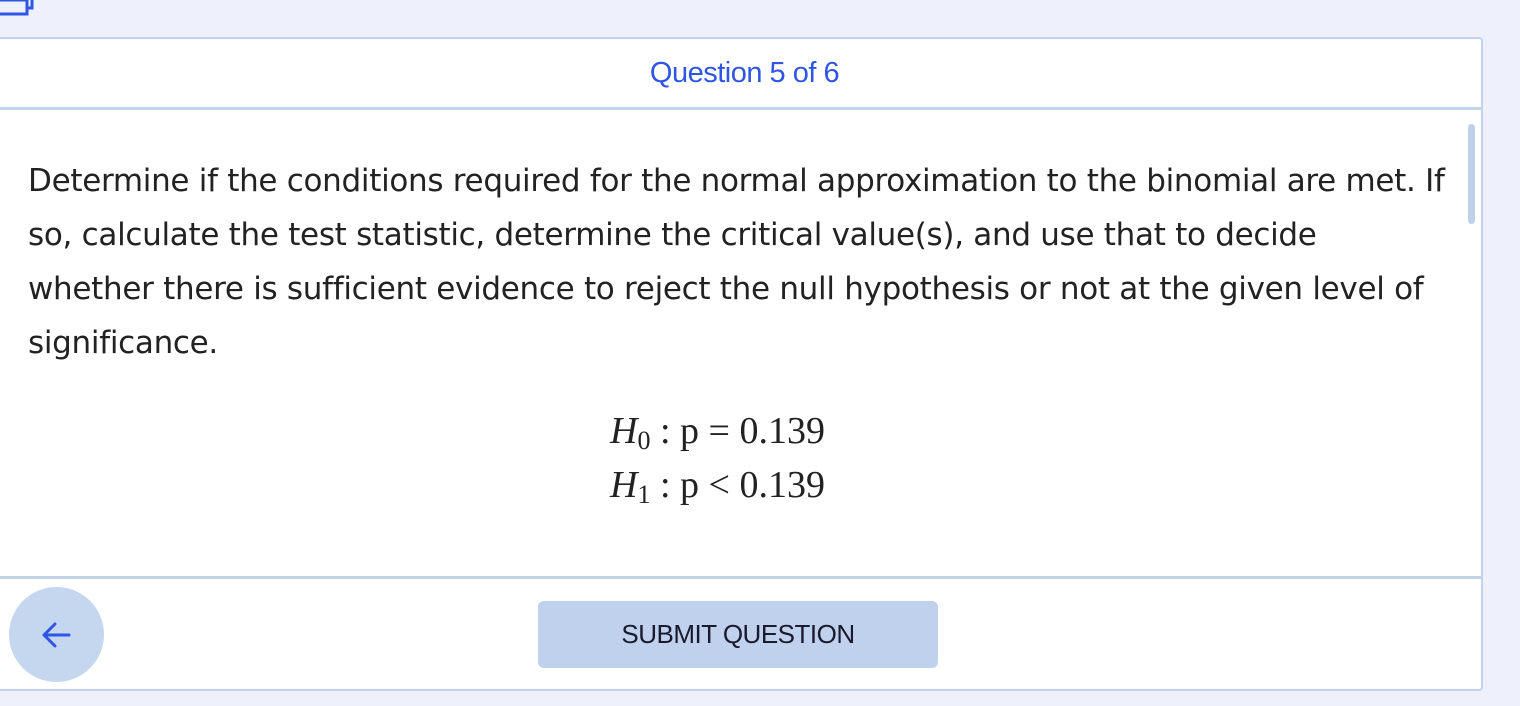  I want to click on arrow-left-icon, so click(56, 634).